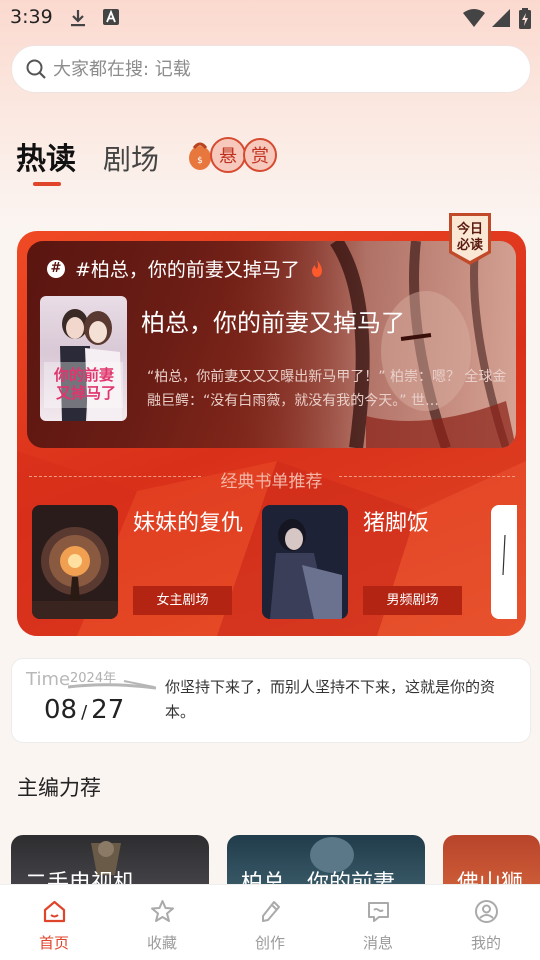 The image size is (540, 960). Describe the element at coordinates (469, 245) in the screenshot. I see `badge-line-2: 必读` at that location.